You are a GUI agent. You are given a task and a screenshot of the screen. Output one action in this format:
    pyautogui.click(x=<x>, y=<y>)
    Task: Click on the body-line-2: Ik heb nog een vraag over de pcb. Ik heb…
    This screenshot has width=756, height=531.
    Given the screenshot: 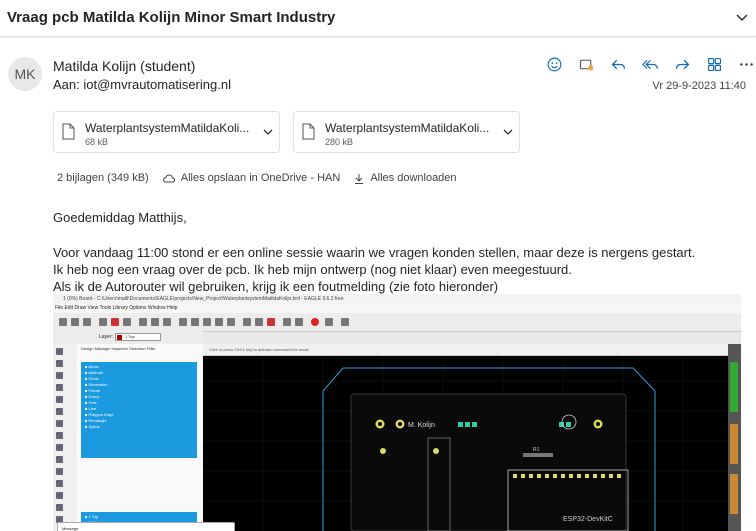 What is the action you would take?
    pyautogui.click(x=312, y=269)
    